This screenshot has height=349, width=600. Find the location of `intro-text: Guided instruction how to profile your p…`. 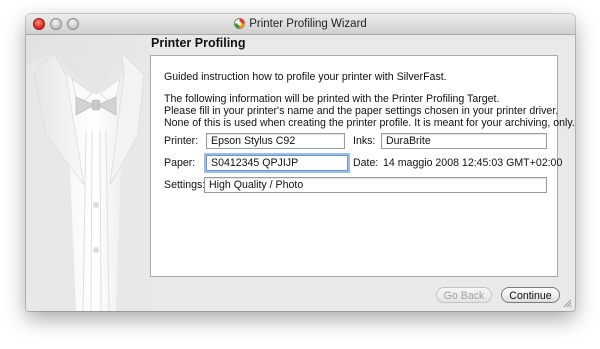

intro-text: Guided instruction how to profile your p… is located at coordinates (305, 77).